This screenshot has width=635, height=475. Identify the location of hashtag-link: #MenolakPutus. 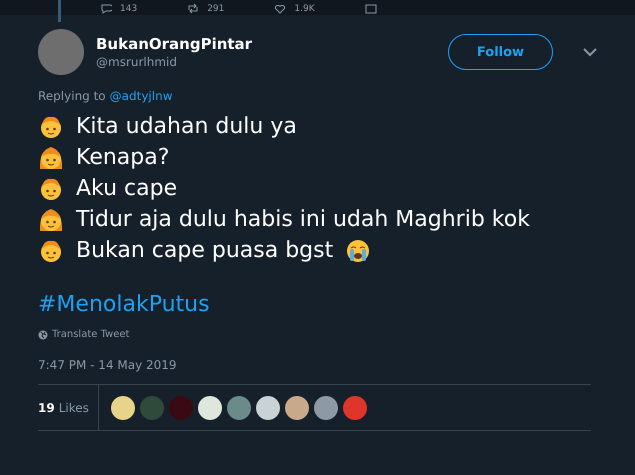
(124, 304).